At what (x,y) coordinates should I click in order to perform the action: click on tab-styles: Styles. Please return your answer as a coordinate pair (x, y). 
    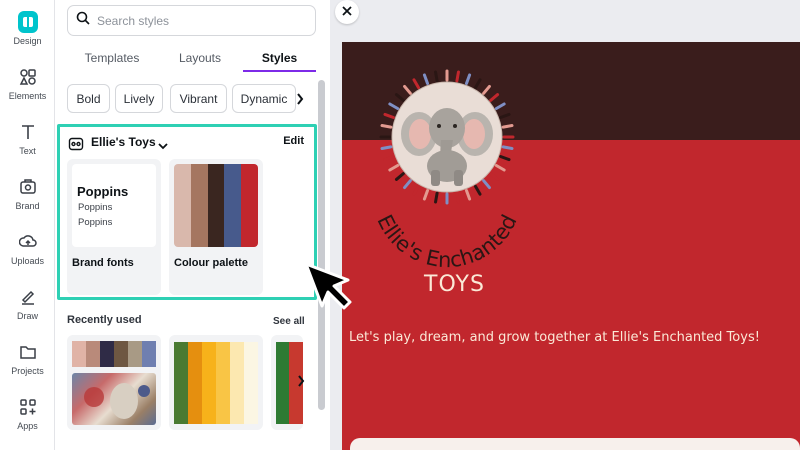
    Looking at the image, I should click on (279, 58).